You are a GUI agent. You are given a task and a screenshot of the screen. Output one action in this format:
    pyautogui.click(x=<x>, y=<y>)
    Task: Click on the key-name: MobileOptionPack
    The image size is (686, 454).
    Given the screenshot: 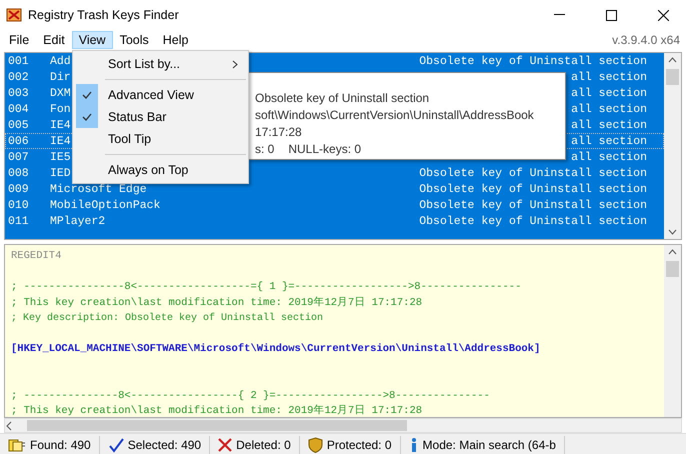 What is the action you would take?
    pyautogui.click(x=105, y=205)
    